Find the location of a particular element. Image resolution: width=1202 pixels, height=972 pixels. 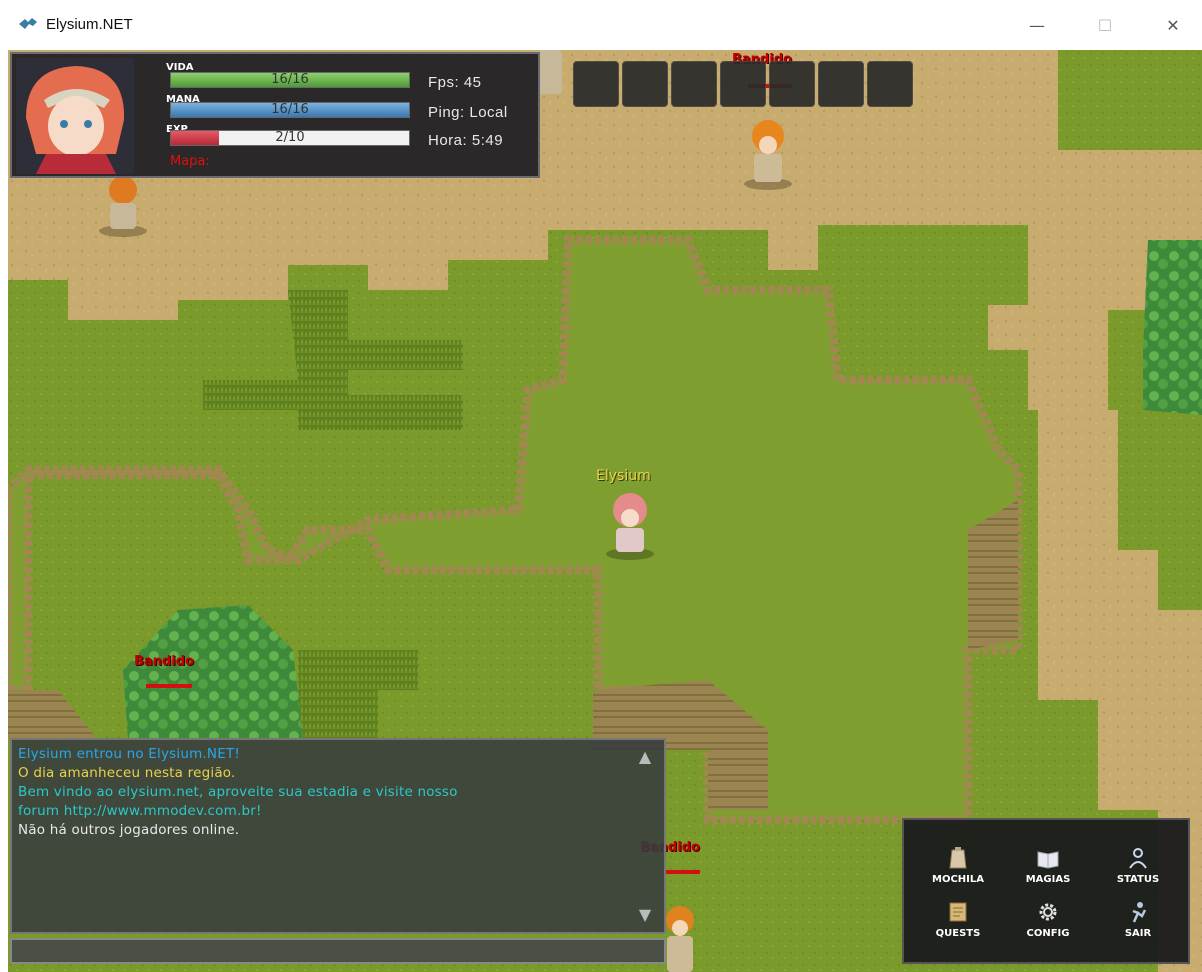

chat-input is located at coordinates (338, 951).